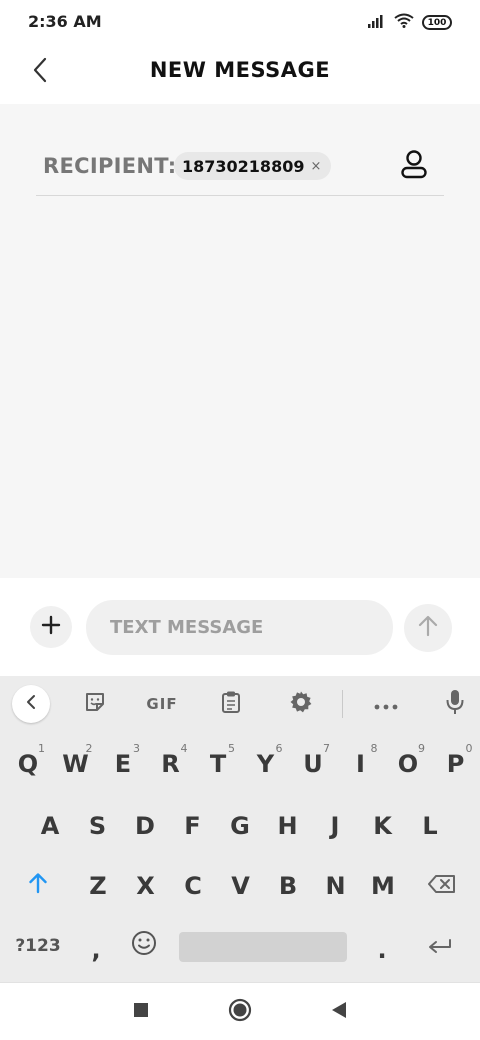 This screenshot has width=480, height=1040. Describe the element at coordinates (145, 826) in the screenshot. I see `key-d: D` at that location.